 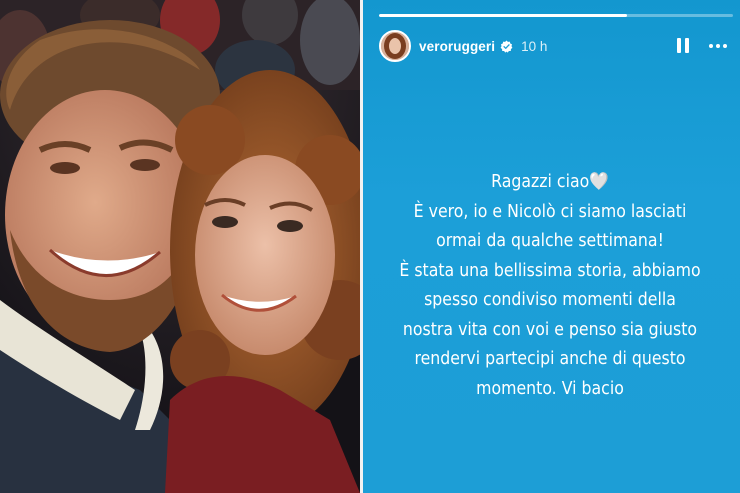 I want to click on caption-line: rendervi partecipi anche di questo, so click(x=550, y=359).